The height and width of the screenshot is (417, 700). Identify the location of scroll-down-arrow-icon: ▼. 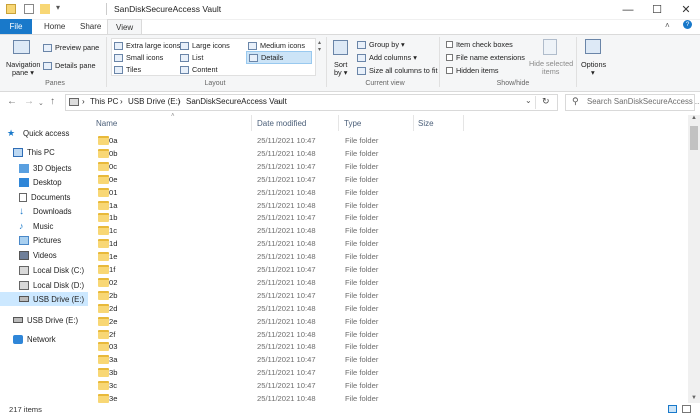
(694, 398).